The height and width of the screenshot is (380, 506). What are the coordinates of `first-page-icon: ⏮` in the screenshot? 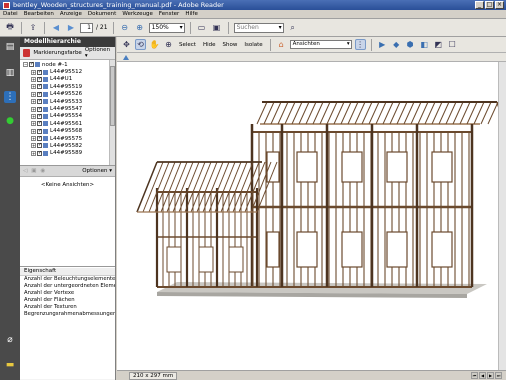 It's located at (474, 375).